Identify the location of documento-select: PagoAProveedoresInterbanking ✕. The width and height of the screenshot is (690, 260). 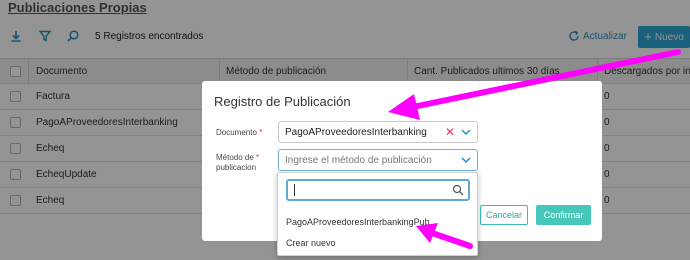
(378, 132).